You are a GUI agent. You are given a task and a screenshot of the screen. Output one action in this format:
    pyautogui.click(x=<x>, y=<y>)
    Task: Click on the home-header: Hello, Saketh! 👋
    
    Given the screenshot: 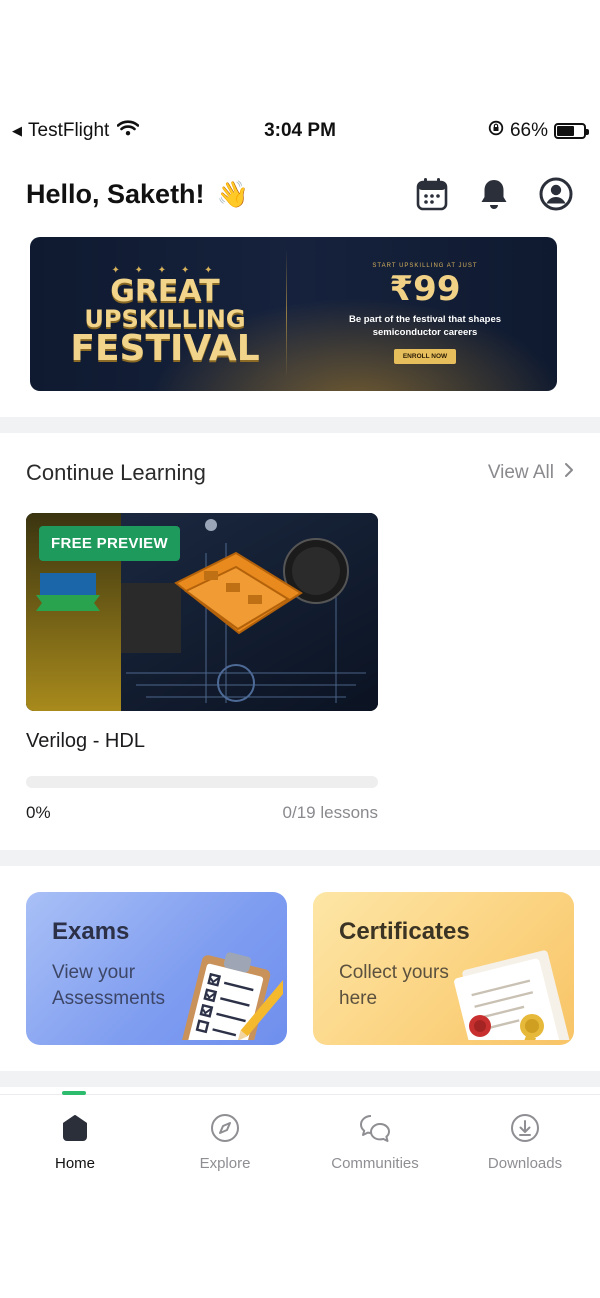 What is the action you would take?
    pyautogui.click(x=300, y=194)
    